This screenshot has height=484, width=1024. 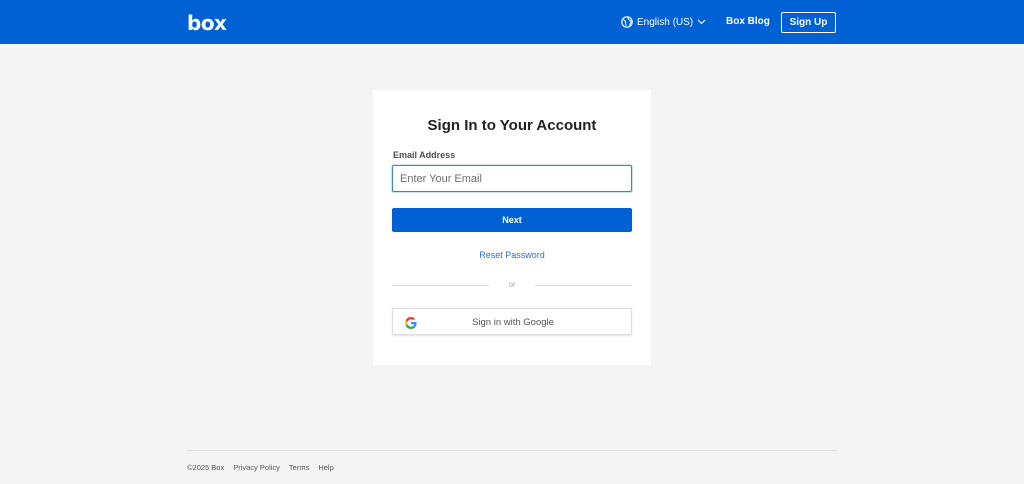 I want to click on copyright-text: ©2025 Box, so click(x=206, y=467).